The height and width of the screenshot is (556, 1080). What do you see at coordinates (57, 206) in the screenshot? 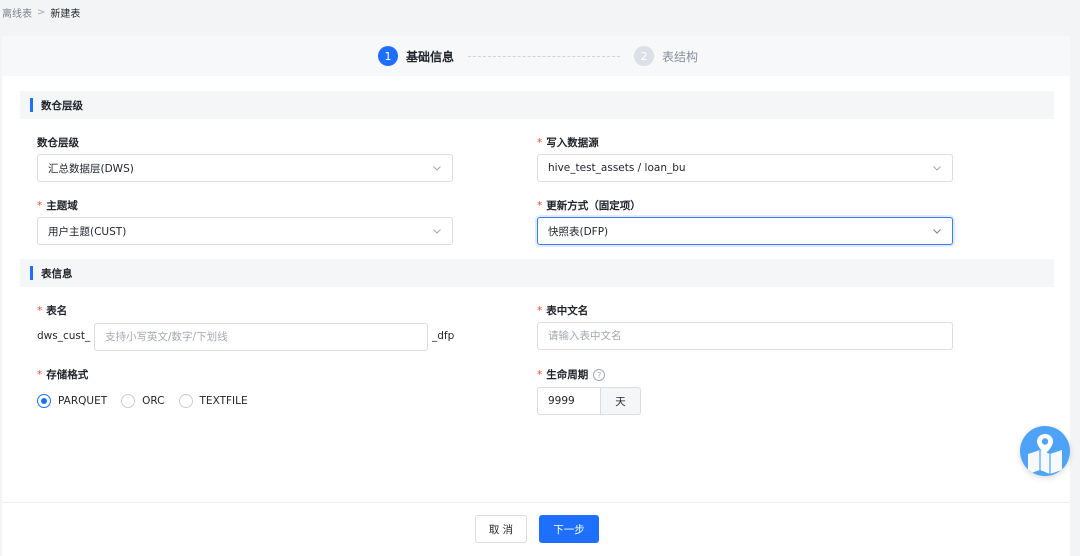
I see `subject-label: * 主题域` at bounding box center [57, 206].